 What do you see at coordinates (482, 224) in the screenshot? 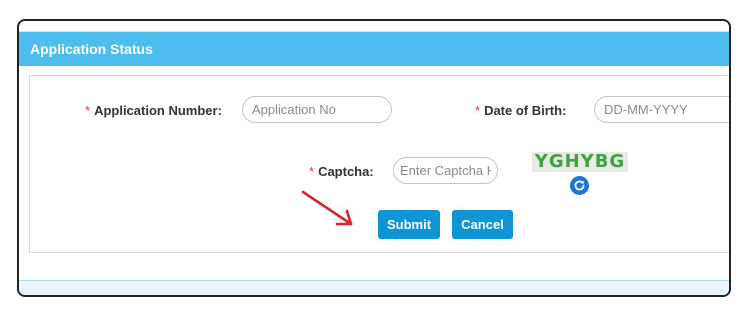
I see `cancel-button: Cancel` at bounding box center [482, 224].